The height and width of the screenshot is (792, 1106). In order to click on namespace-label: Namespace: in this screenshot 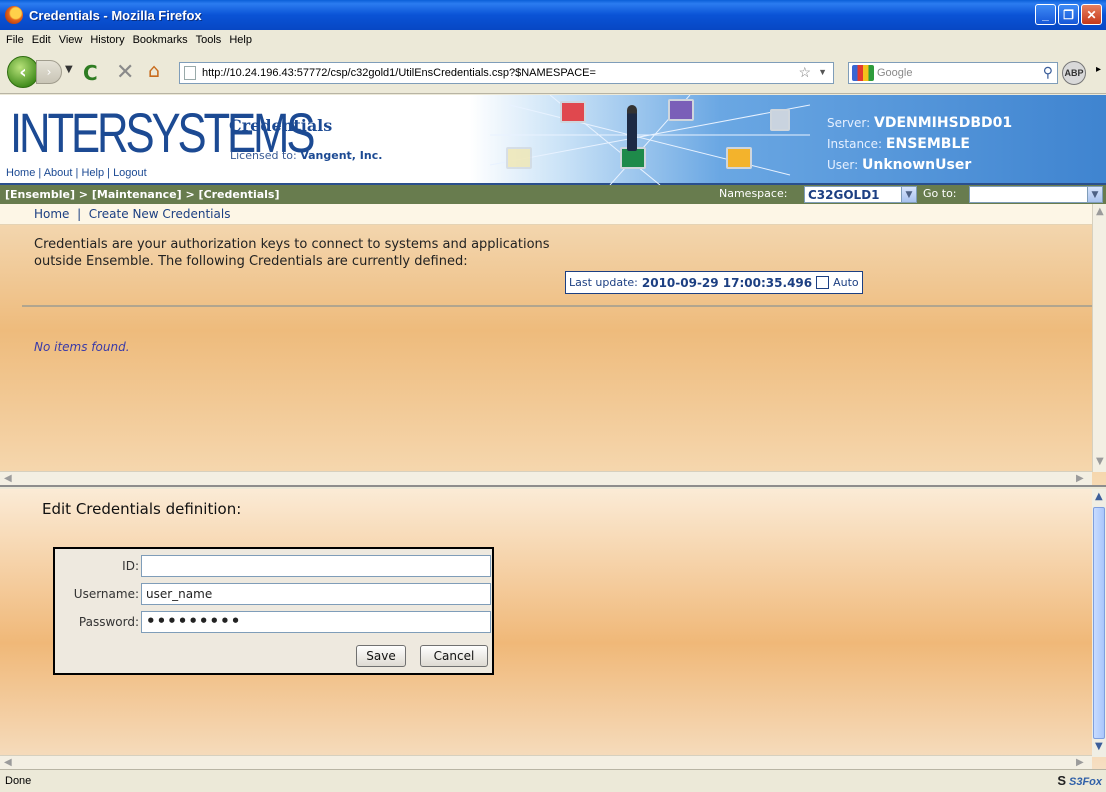, I will do `click(753, 193)`.